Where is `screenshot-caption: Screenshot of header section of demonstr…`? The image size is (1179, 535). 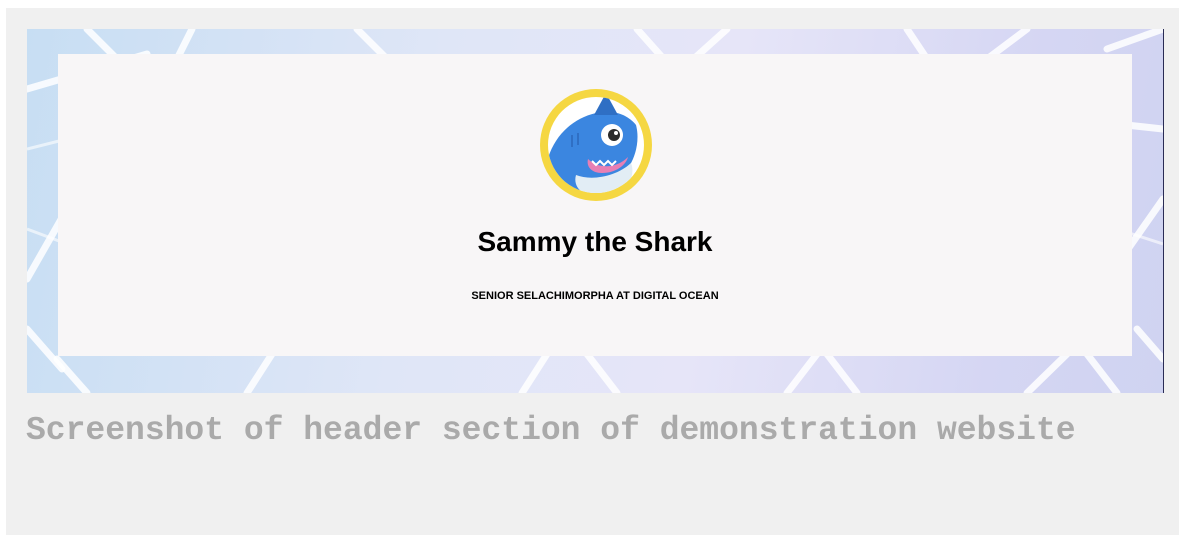
screenshot-caption: Screenshot of header section of demonstr… is located at coordinates (551, 430).